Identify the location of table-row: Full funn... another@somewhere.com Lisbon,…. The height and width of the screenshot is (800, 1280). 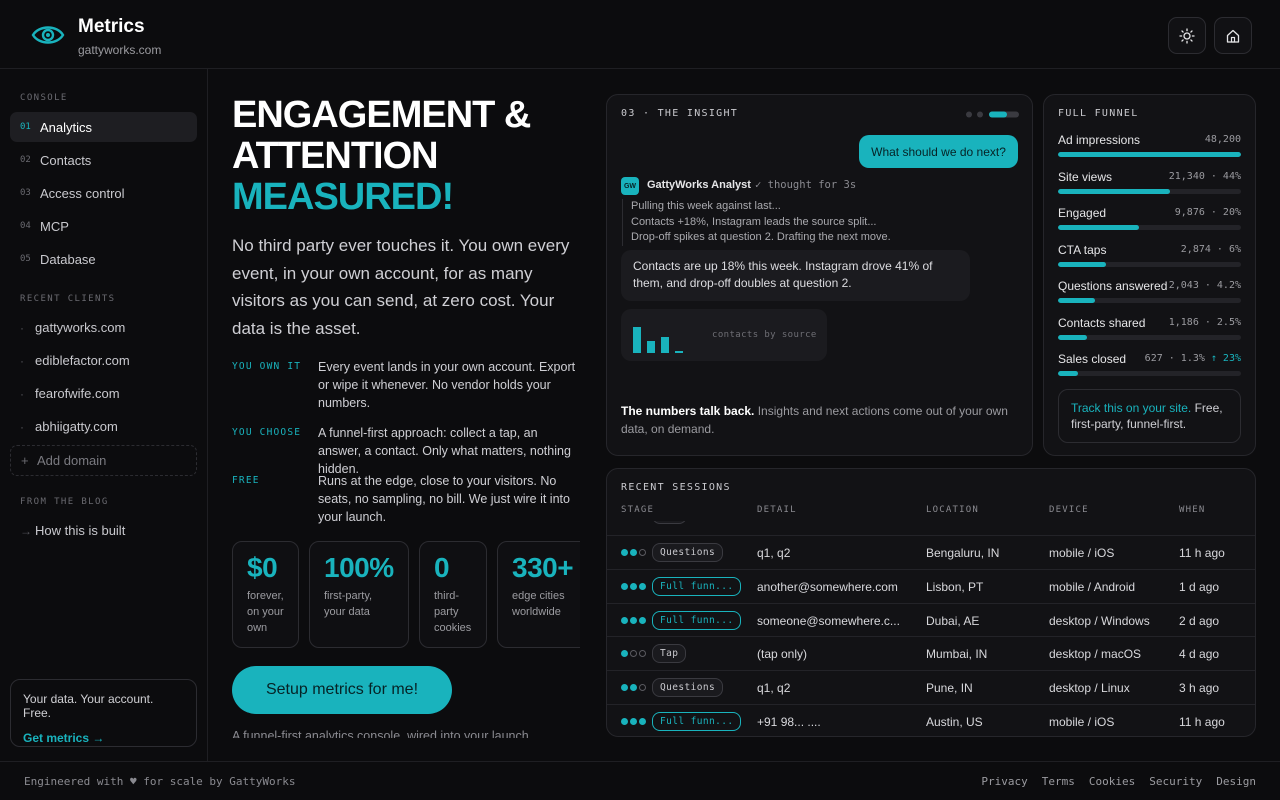
(931, 585).